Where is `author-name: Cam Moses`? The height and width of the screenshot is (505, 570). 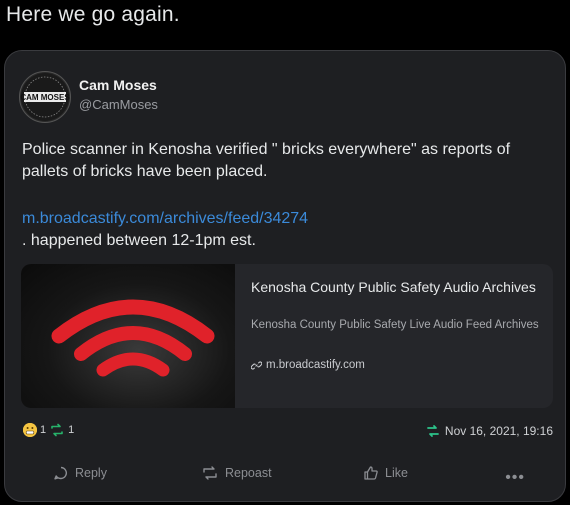
author-name: Cam Moses is located at coordinates (118, 85).